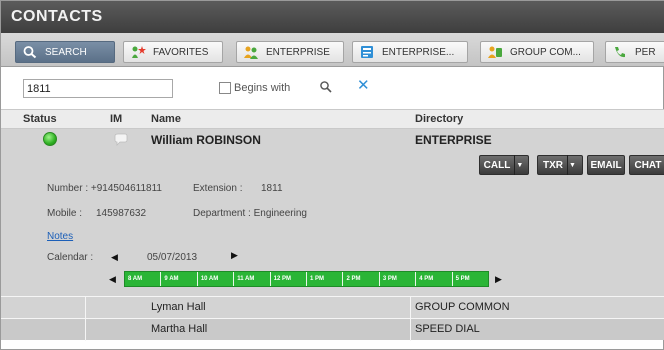  What do you see at coordinates (60, 236) in the screenshot?
I see `notes-link: Notes` at bounding box center [60, 236].